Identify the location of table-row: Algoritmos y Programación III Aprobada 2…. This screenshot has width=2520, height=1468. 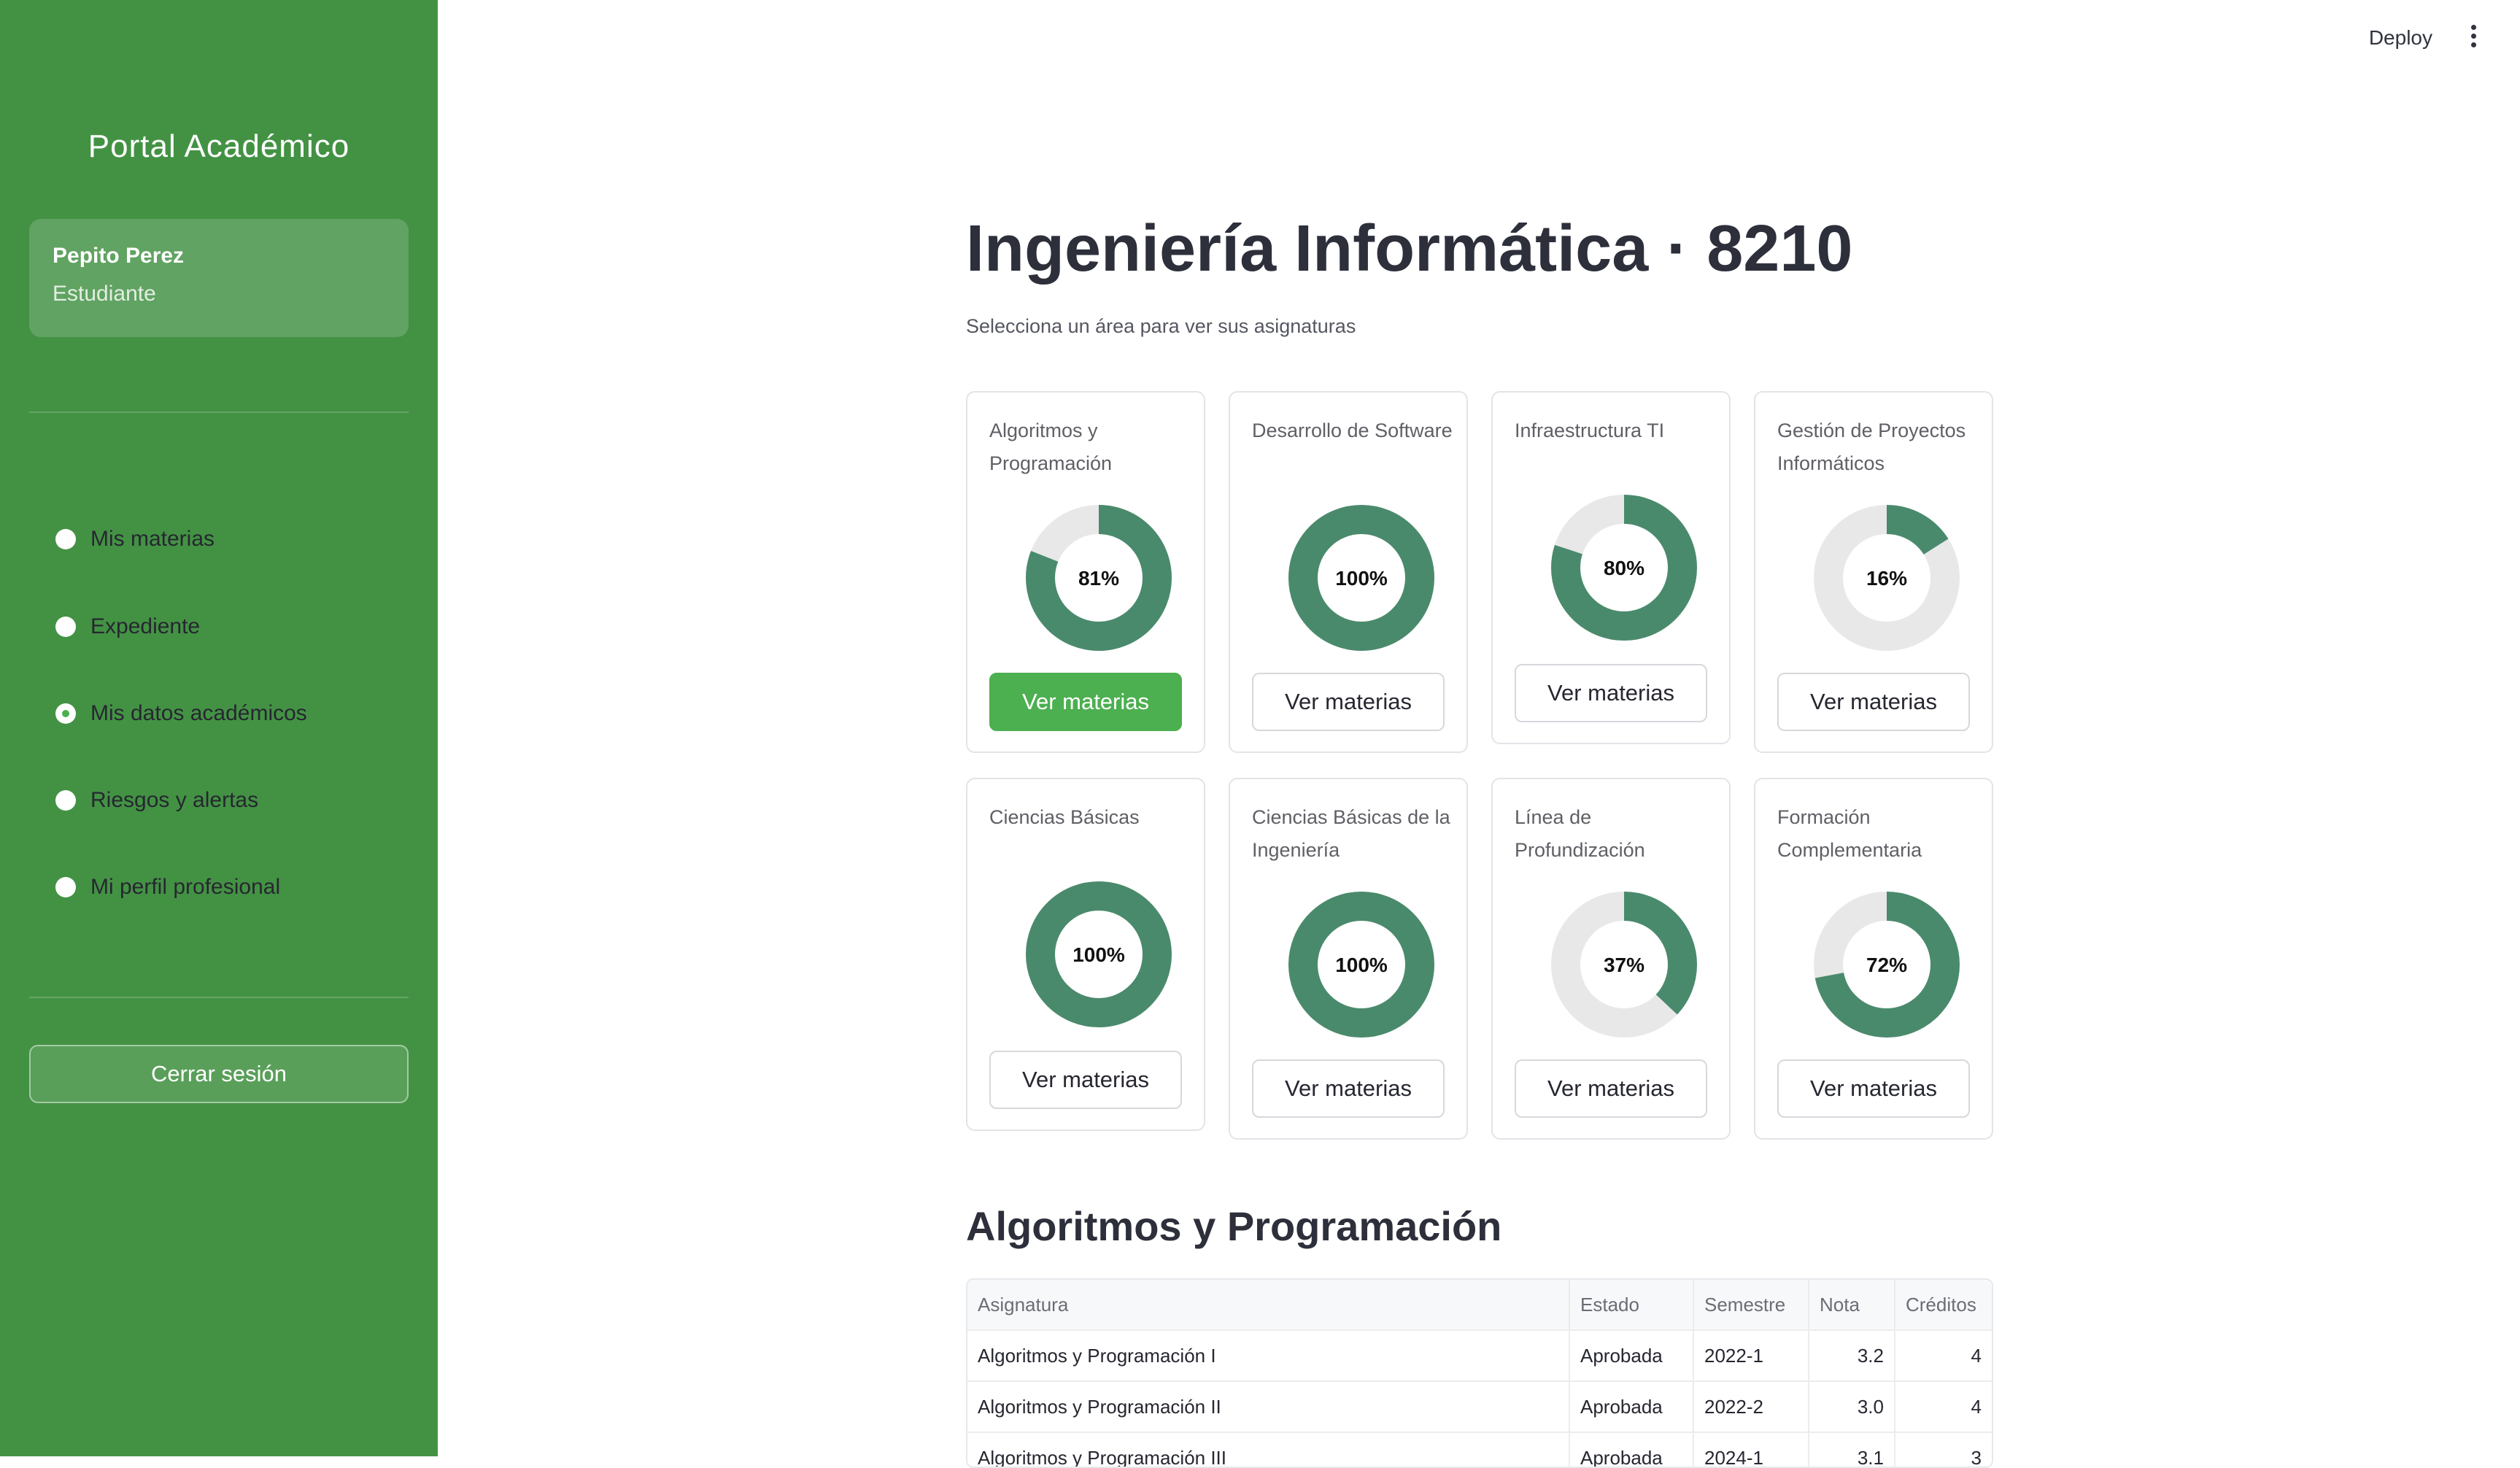
(1480, 1449).